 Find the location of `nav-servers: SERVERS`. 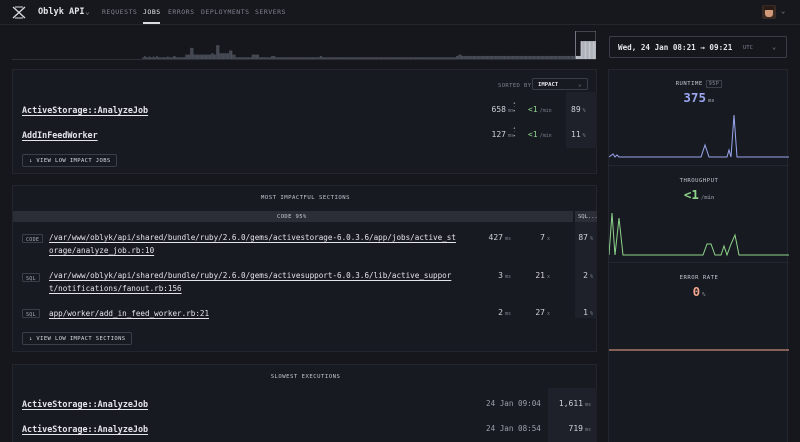

nav-servers: SERVERS is located at coordinates (270, 12).